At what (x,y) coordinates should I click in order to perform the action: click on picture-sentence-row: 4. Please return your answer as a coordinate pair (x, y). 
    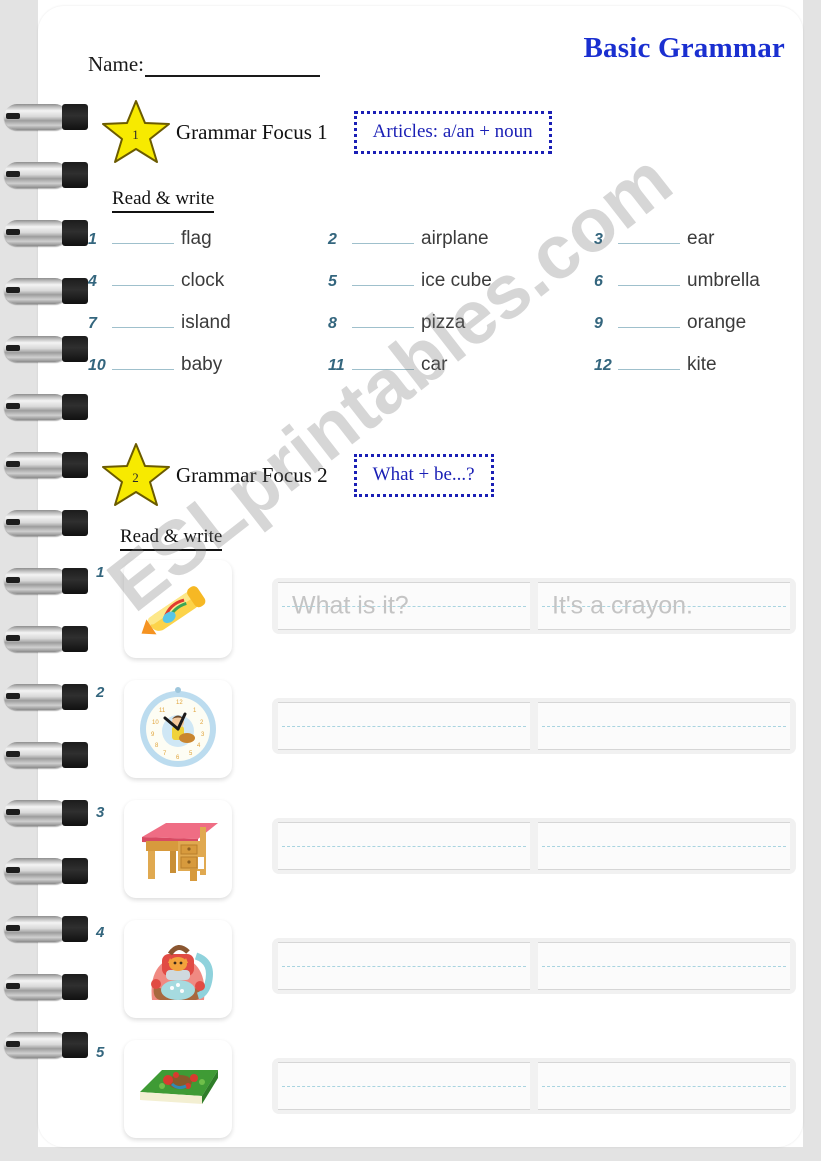
    Looking at the image, I should click on (446, 976).